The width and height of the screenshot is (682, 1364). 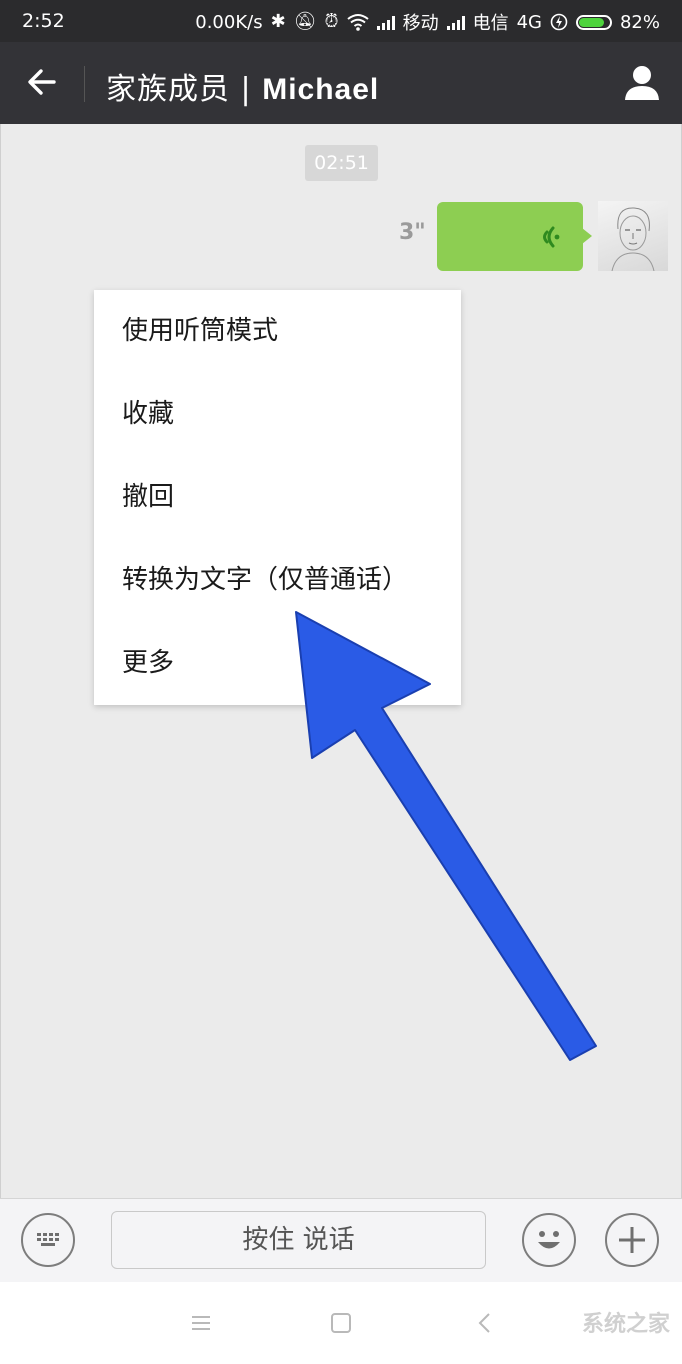 What do you see at coordinates (591, 22) in the screenshot?
I see `battery-fill` at bounding box center [591, 22].